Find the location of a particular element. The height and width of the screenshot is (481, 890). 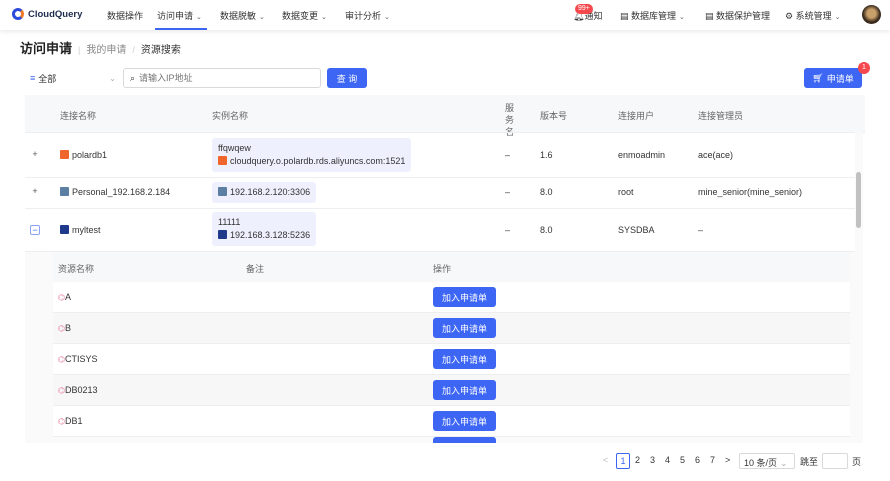

page-button-active: 1 is located at coordinates (623, 461).